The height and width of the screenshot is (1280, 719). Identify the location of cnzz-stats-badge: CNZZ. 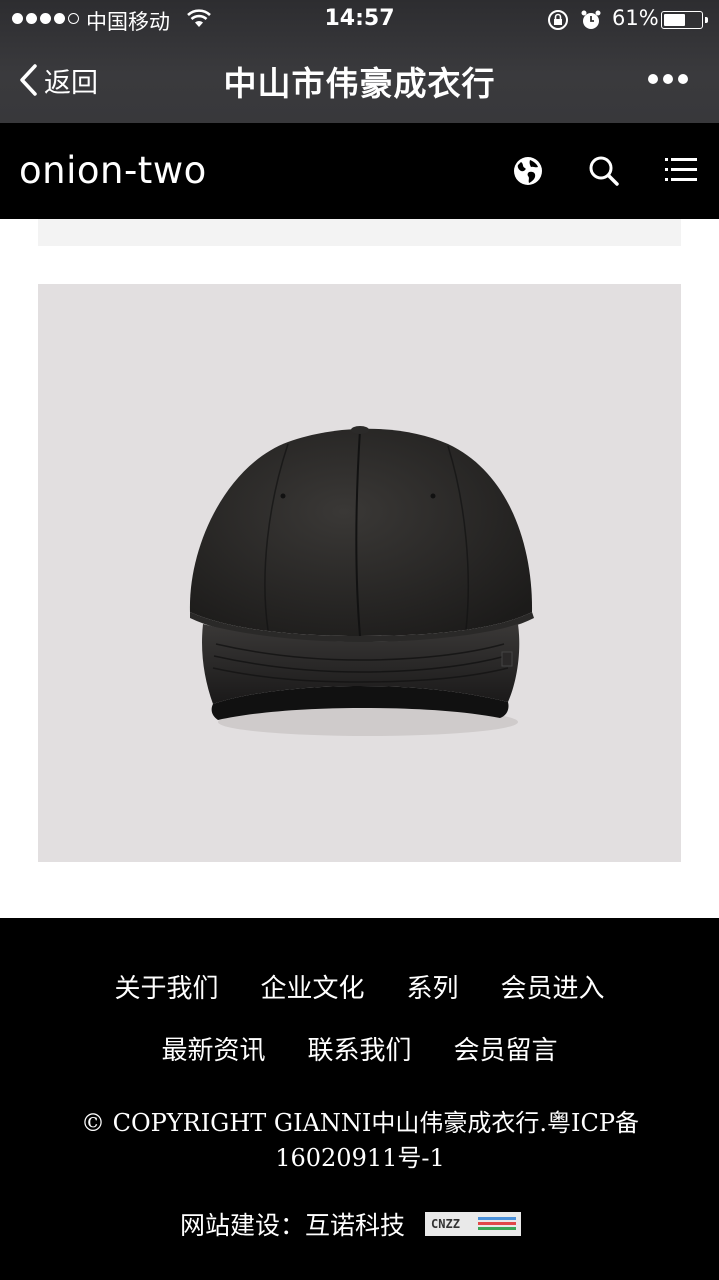
(473, 1224).